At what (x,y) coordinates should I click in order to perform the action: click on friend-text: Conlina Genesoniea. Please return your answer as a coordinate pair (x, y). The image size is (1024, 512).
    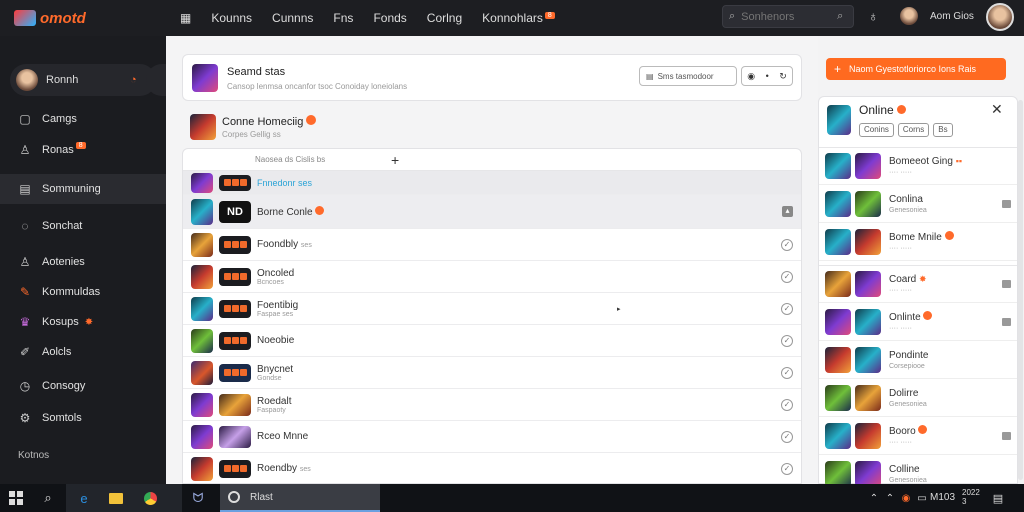
    Looking at the image, I should click on (908, 204).